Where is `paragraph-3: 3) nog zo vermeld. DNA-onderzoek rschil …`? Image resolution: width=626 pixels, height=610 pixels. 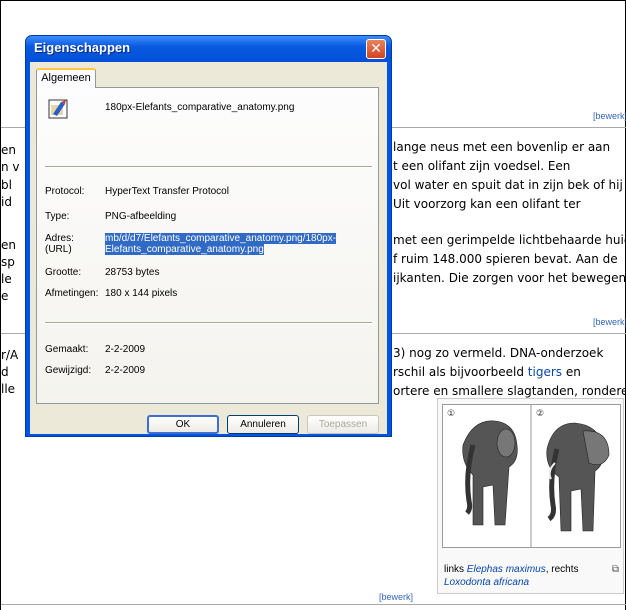
paragraph-3: 3) nog zo vermeld. DNA-onderzoek rschil … is located at coordinates (509, 372).